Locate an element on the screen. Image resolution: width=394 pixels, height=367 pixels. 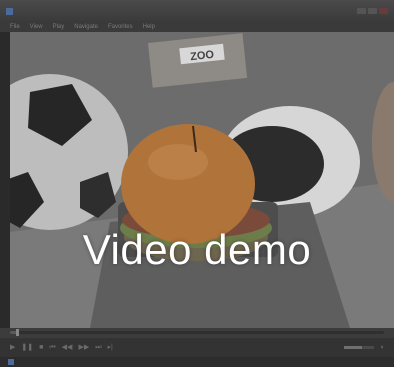
window-controls is located at coordinates (372, 11).